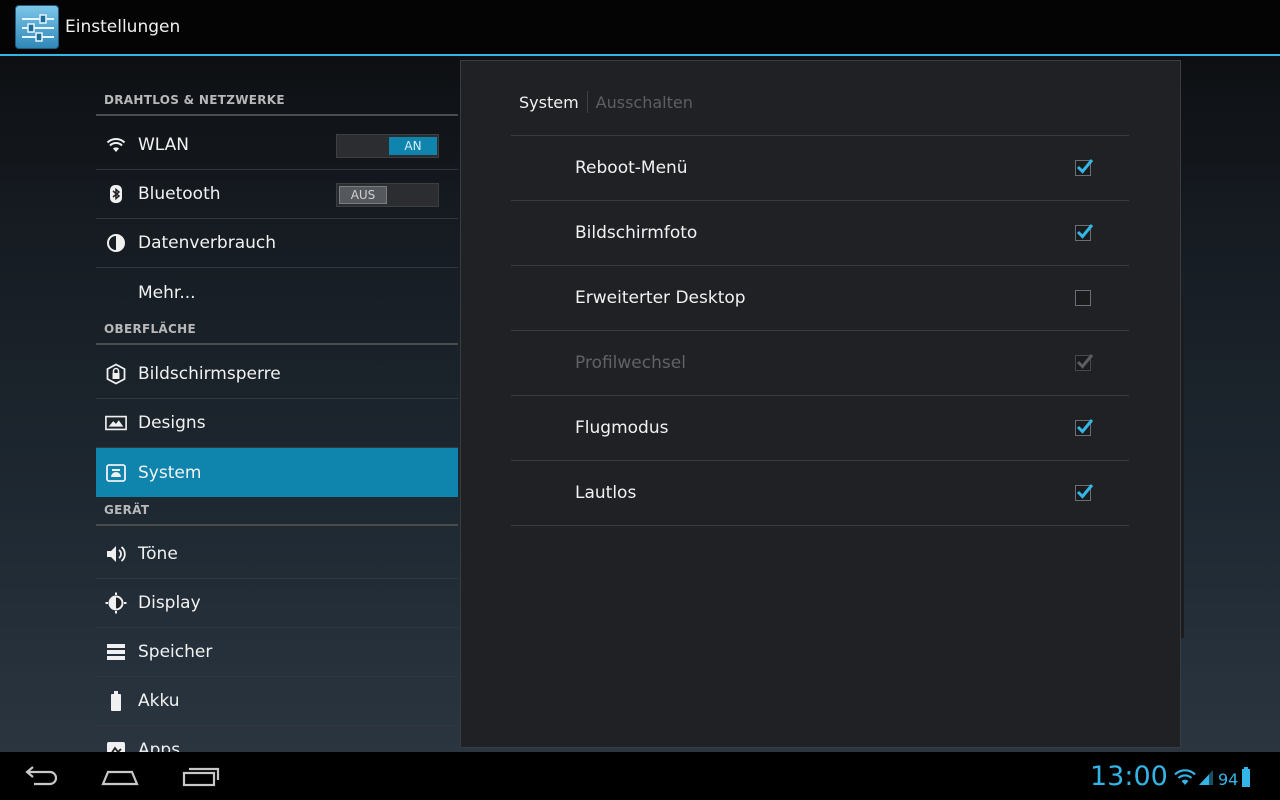 The image size is (1280, 800). I want to click on pane-edge, so click(1182, 468).